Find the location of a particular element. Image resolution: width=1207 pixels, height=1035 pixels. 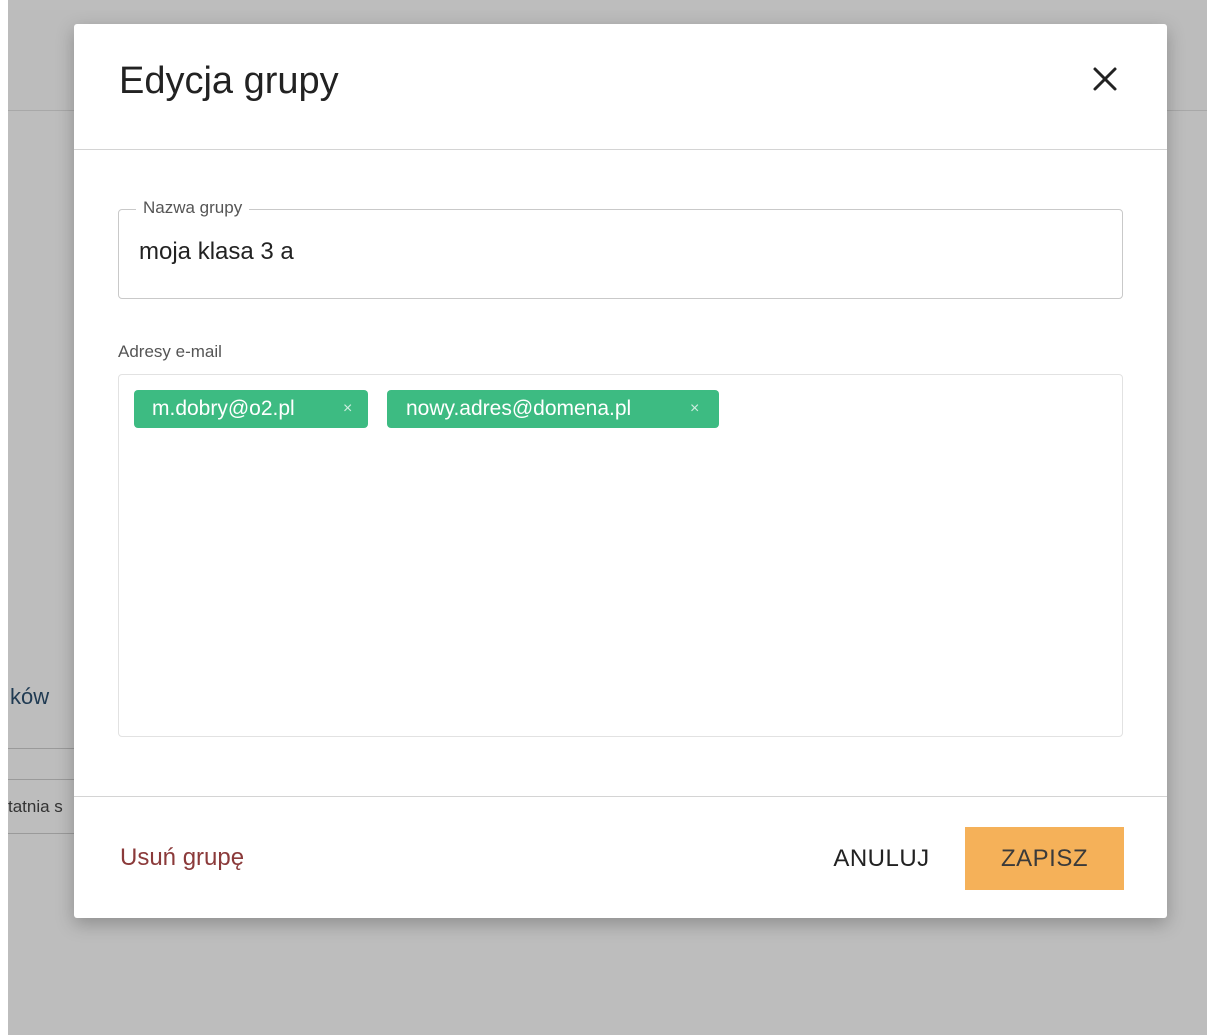

group-name-field: Nazwa grupy is located at coordinates (620, 248).